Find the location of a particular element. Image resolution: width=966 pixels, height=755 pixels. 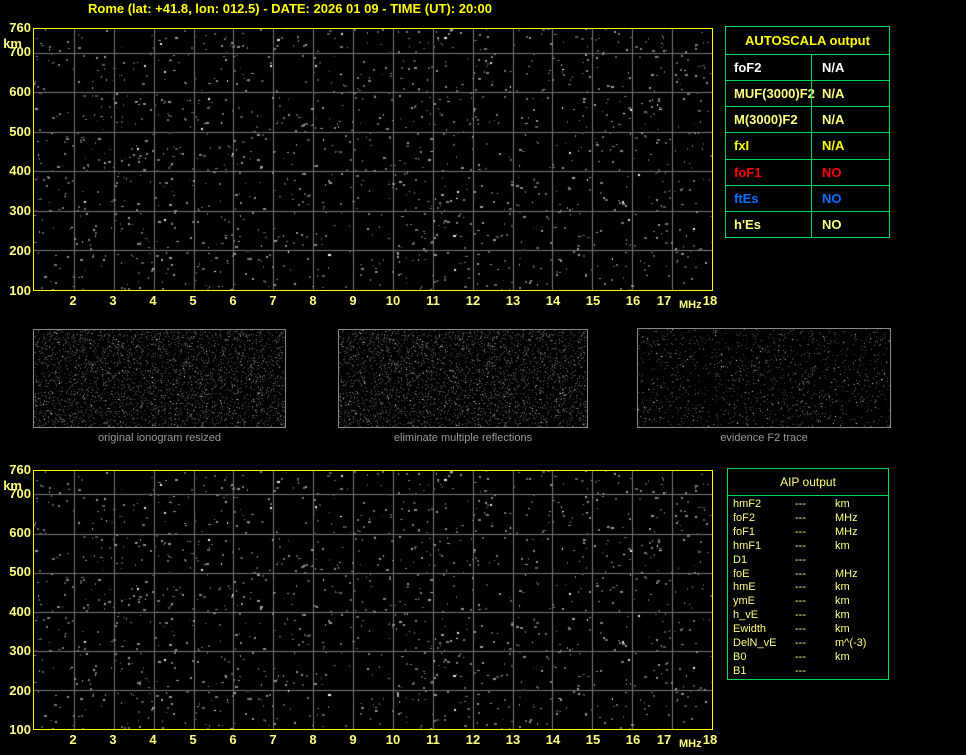

x-tick-label: 2 is located at coordinates (73, 739).